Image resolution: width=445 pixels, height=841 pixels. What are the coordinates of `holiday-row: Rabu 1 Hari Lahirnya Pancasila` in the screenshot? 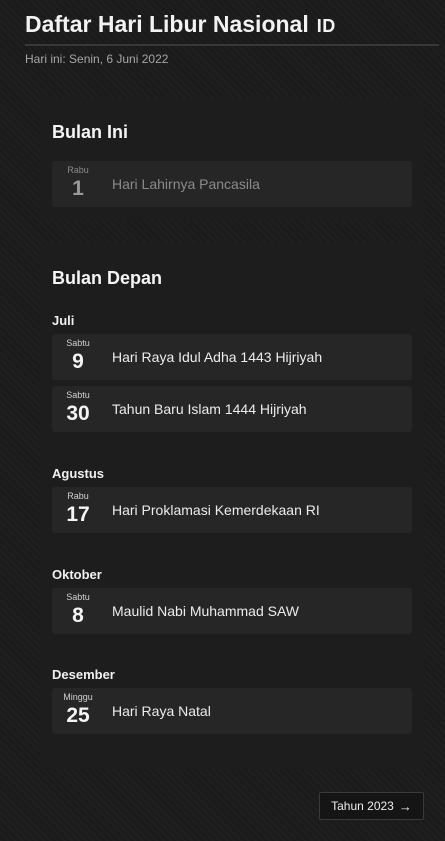 It's located at (232, 184).